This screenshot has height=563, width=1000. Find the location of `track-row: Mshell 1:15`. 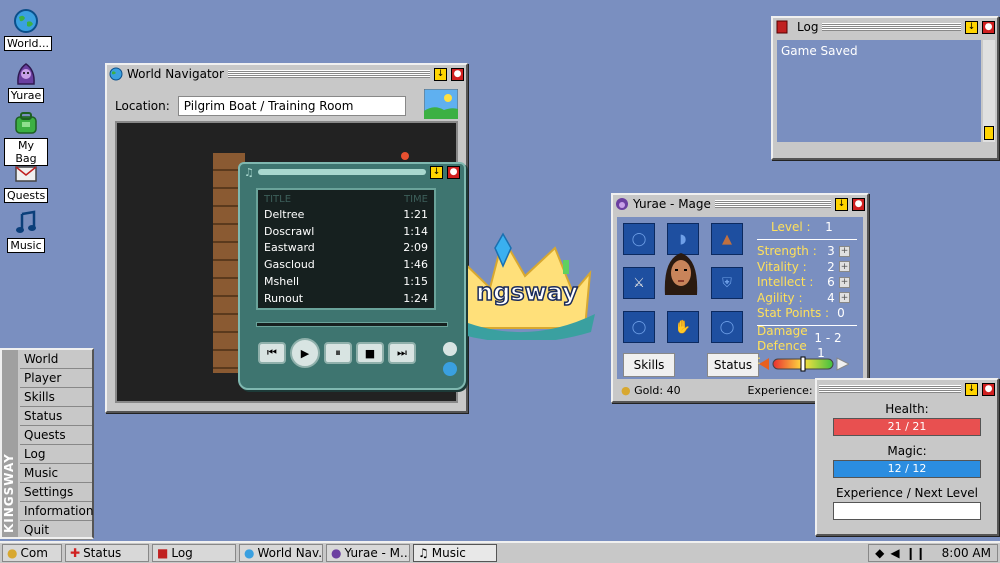

track-row: Mshell 1:15 is located at coordinates (346, 282).